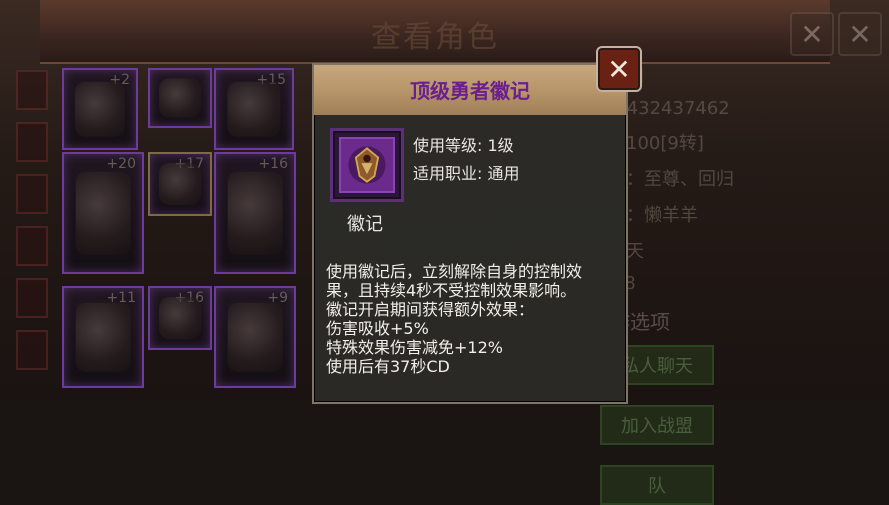  I want to click on close-icon-secondary: ✕, so click(860, 34).